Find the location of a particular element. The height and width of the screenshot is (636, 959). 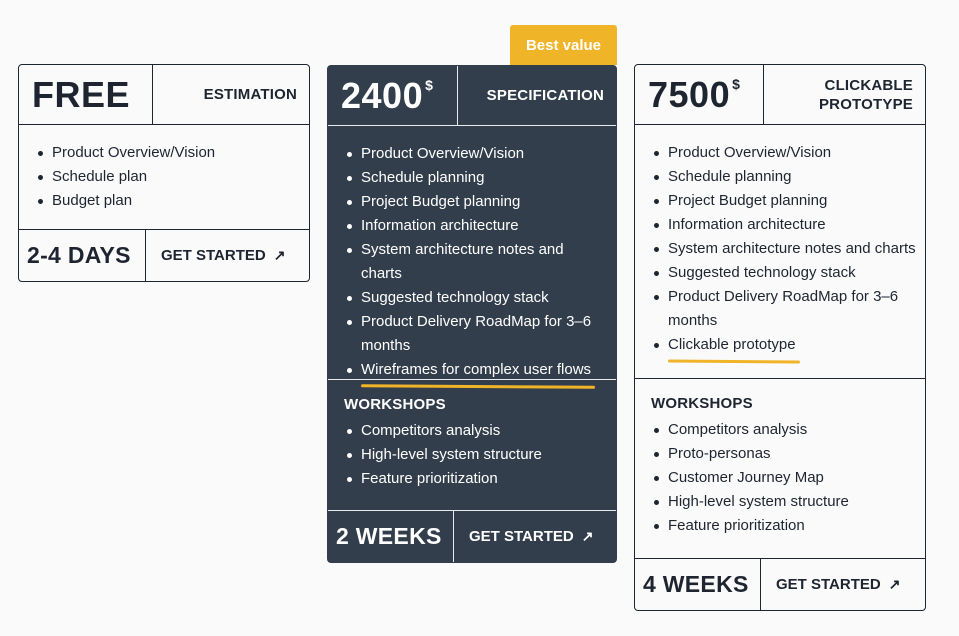

price-cell: 7500 $ is located at coordinates (699, 94).